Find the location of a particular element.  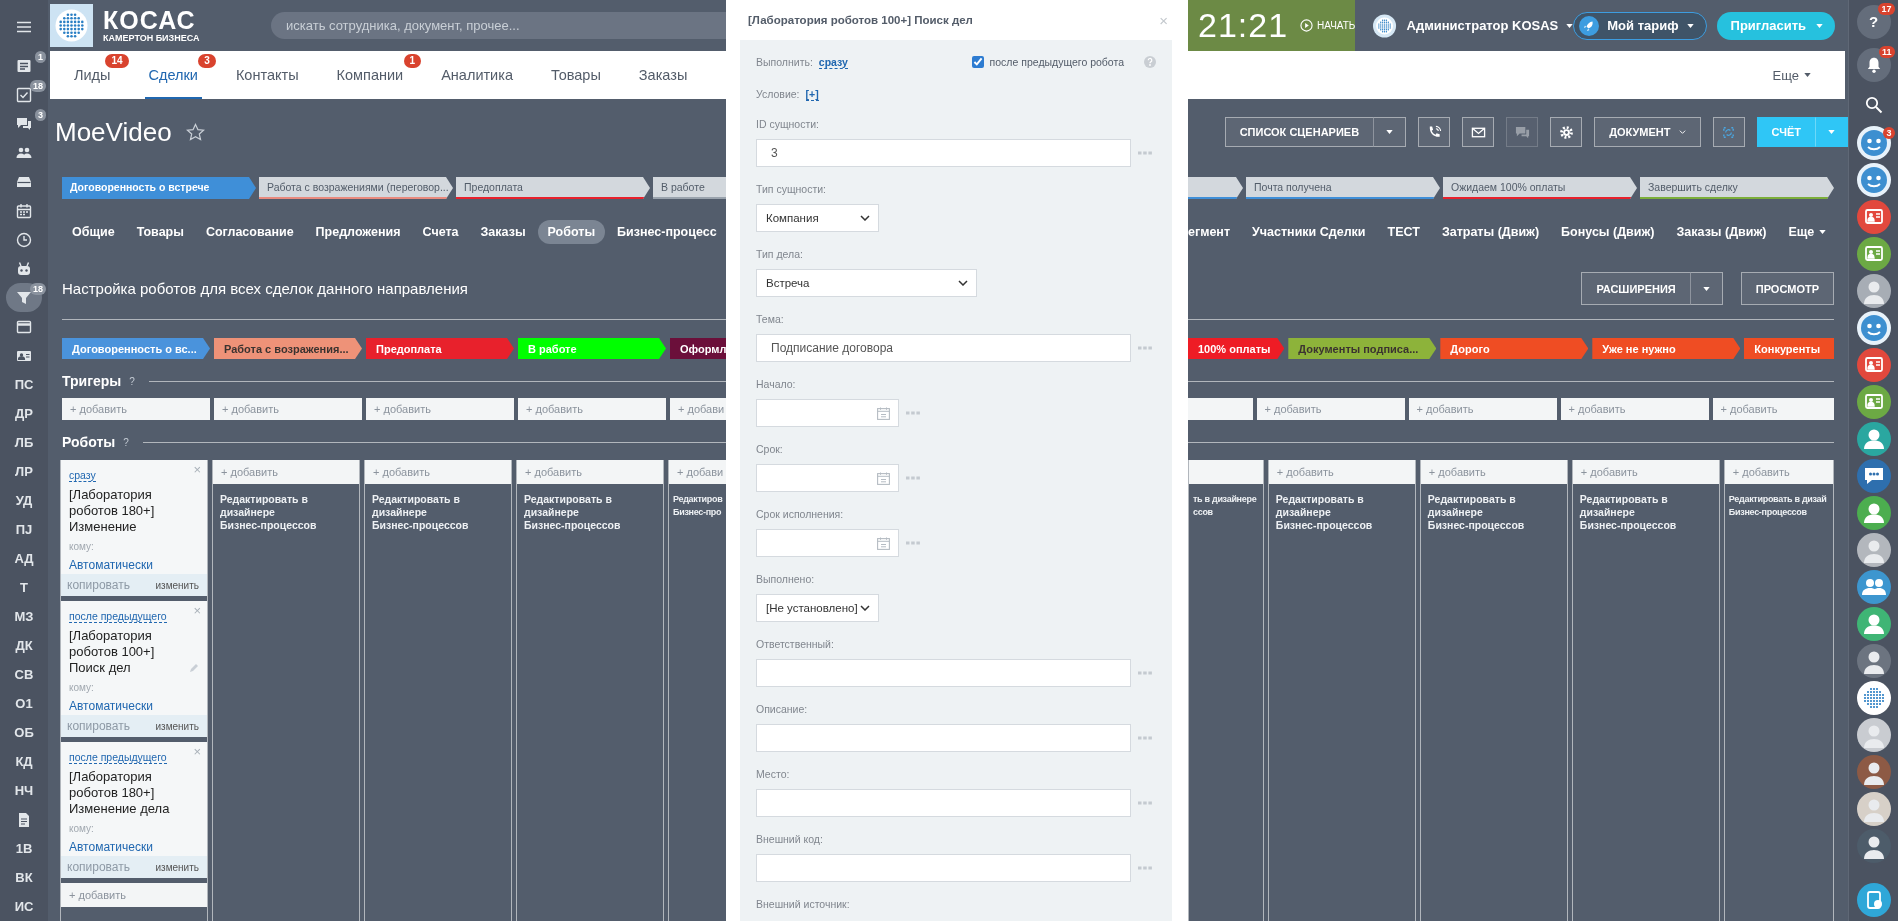

sidebar-item: СВ is located at coordinates (24, 674).